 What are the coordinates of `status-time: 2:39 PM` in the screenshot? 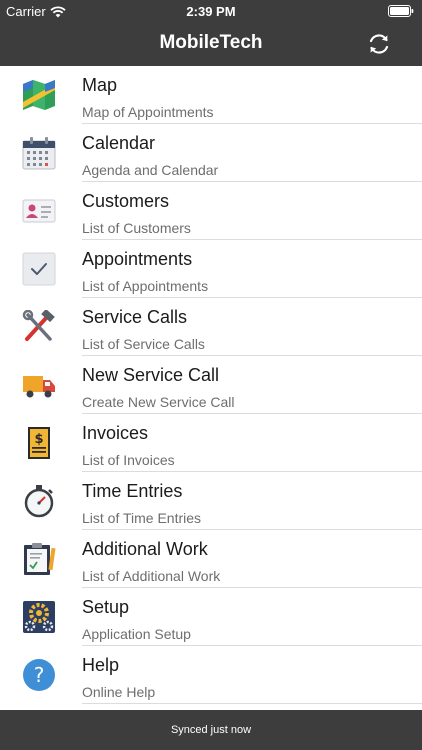 It's located at (211, 11).